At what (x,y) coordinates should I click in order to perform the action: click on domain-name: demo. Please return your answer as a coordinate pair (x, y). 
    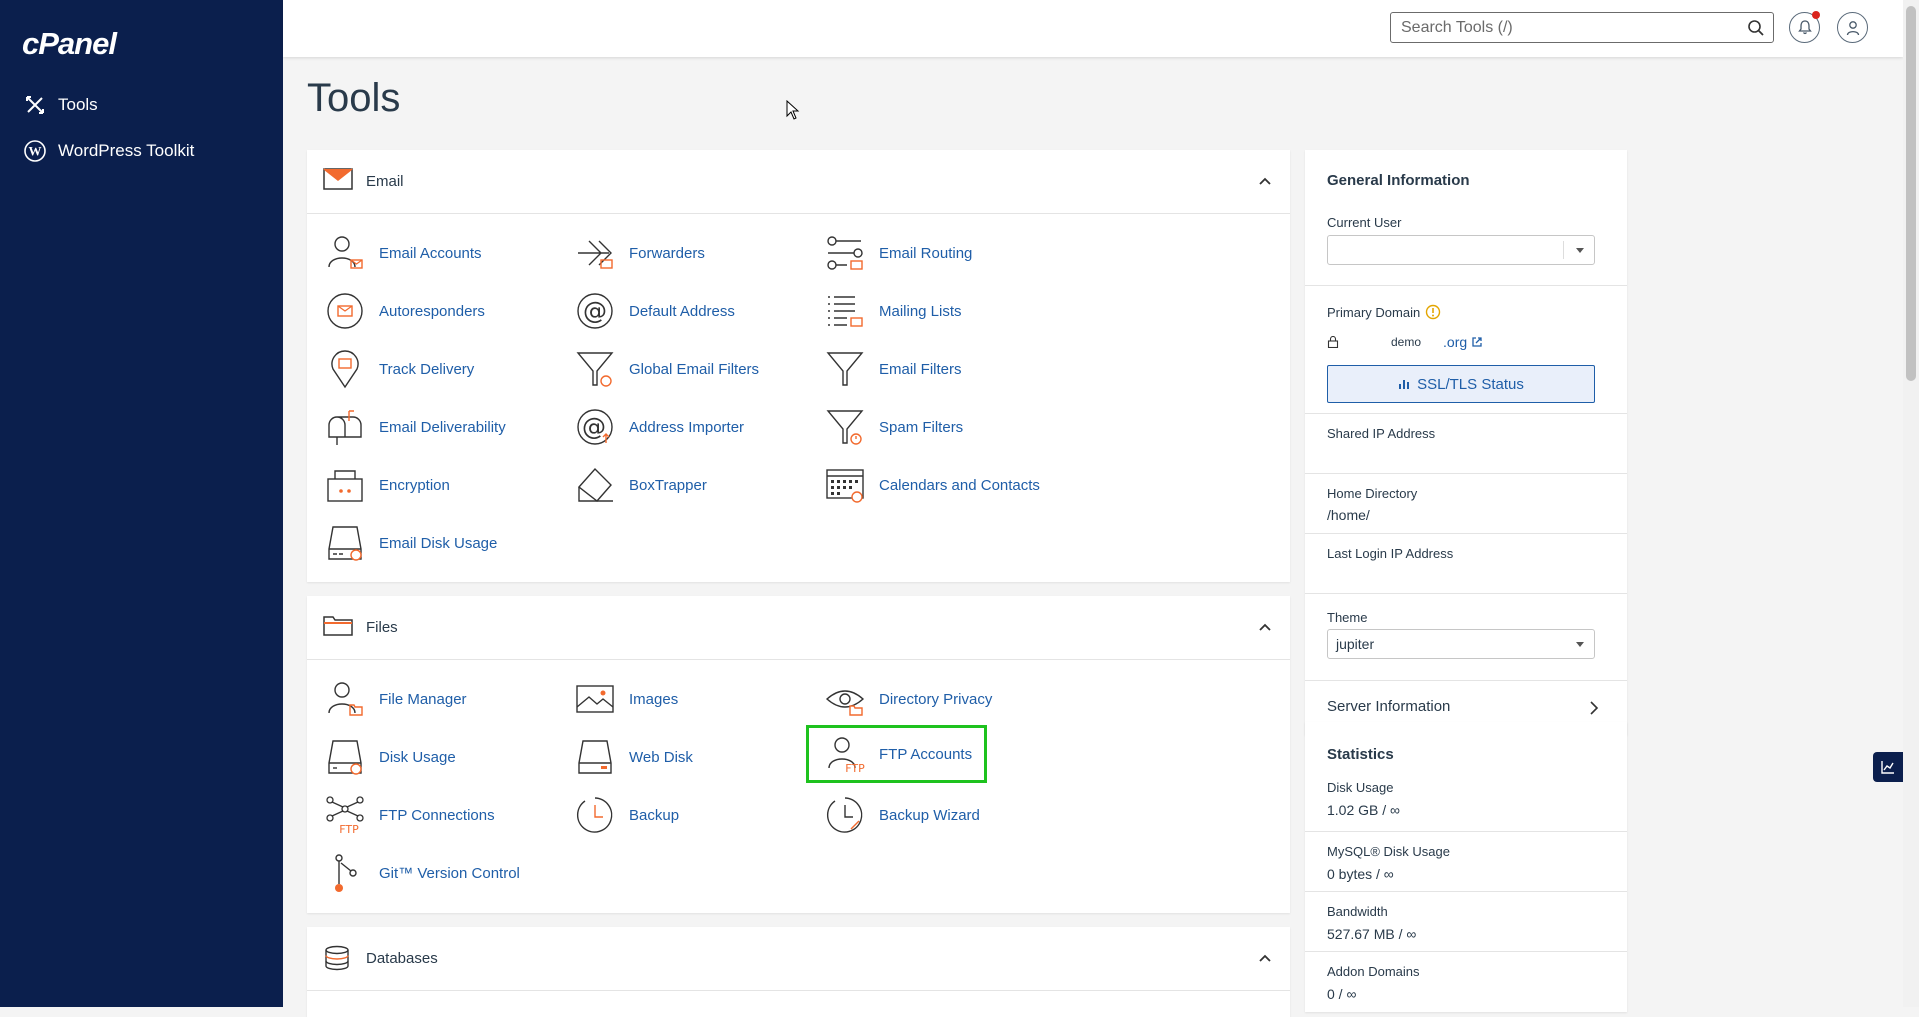
    Looking at the image, I should click on (1406, 342).